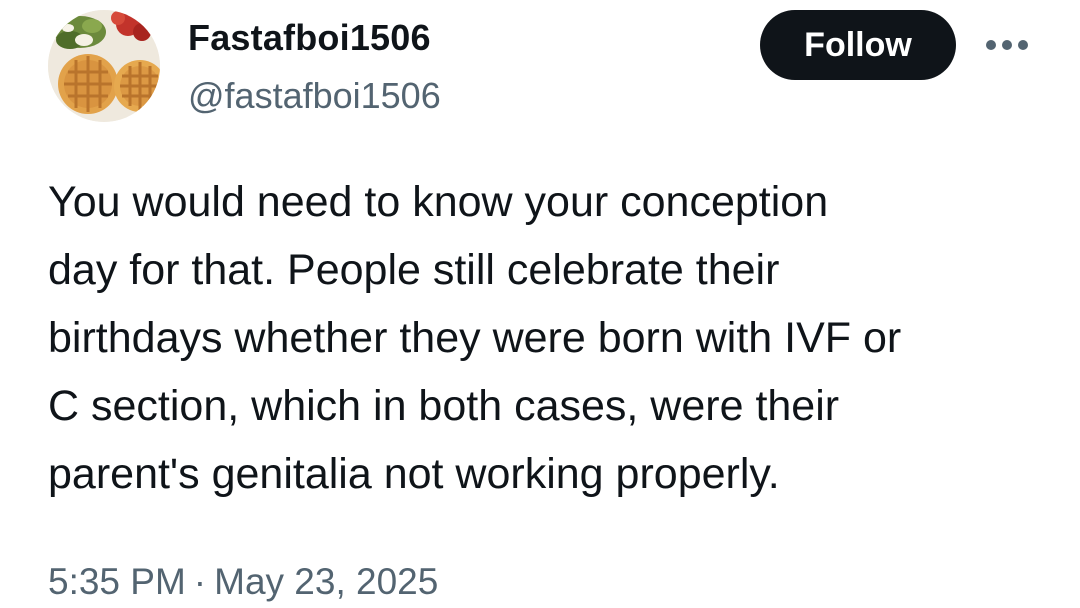 This screenshot has width=1080, height=608. I want to click on waffles-plate-avatar-icon, so click(104, 66).